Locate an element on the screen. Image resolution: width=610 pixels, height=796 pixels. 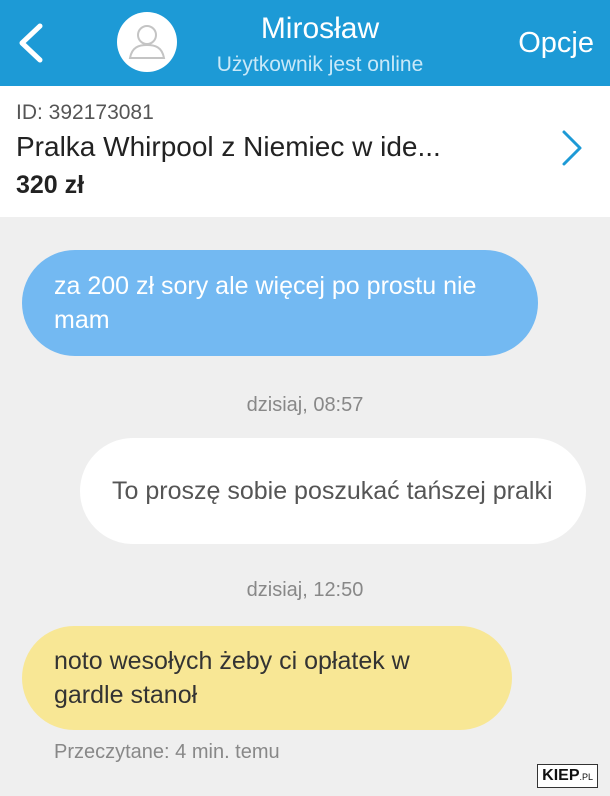
message-bubble-outgoing: To proszę sobie poszukać tańszej pralki is located at coordinates (333, 491).